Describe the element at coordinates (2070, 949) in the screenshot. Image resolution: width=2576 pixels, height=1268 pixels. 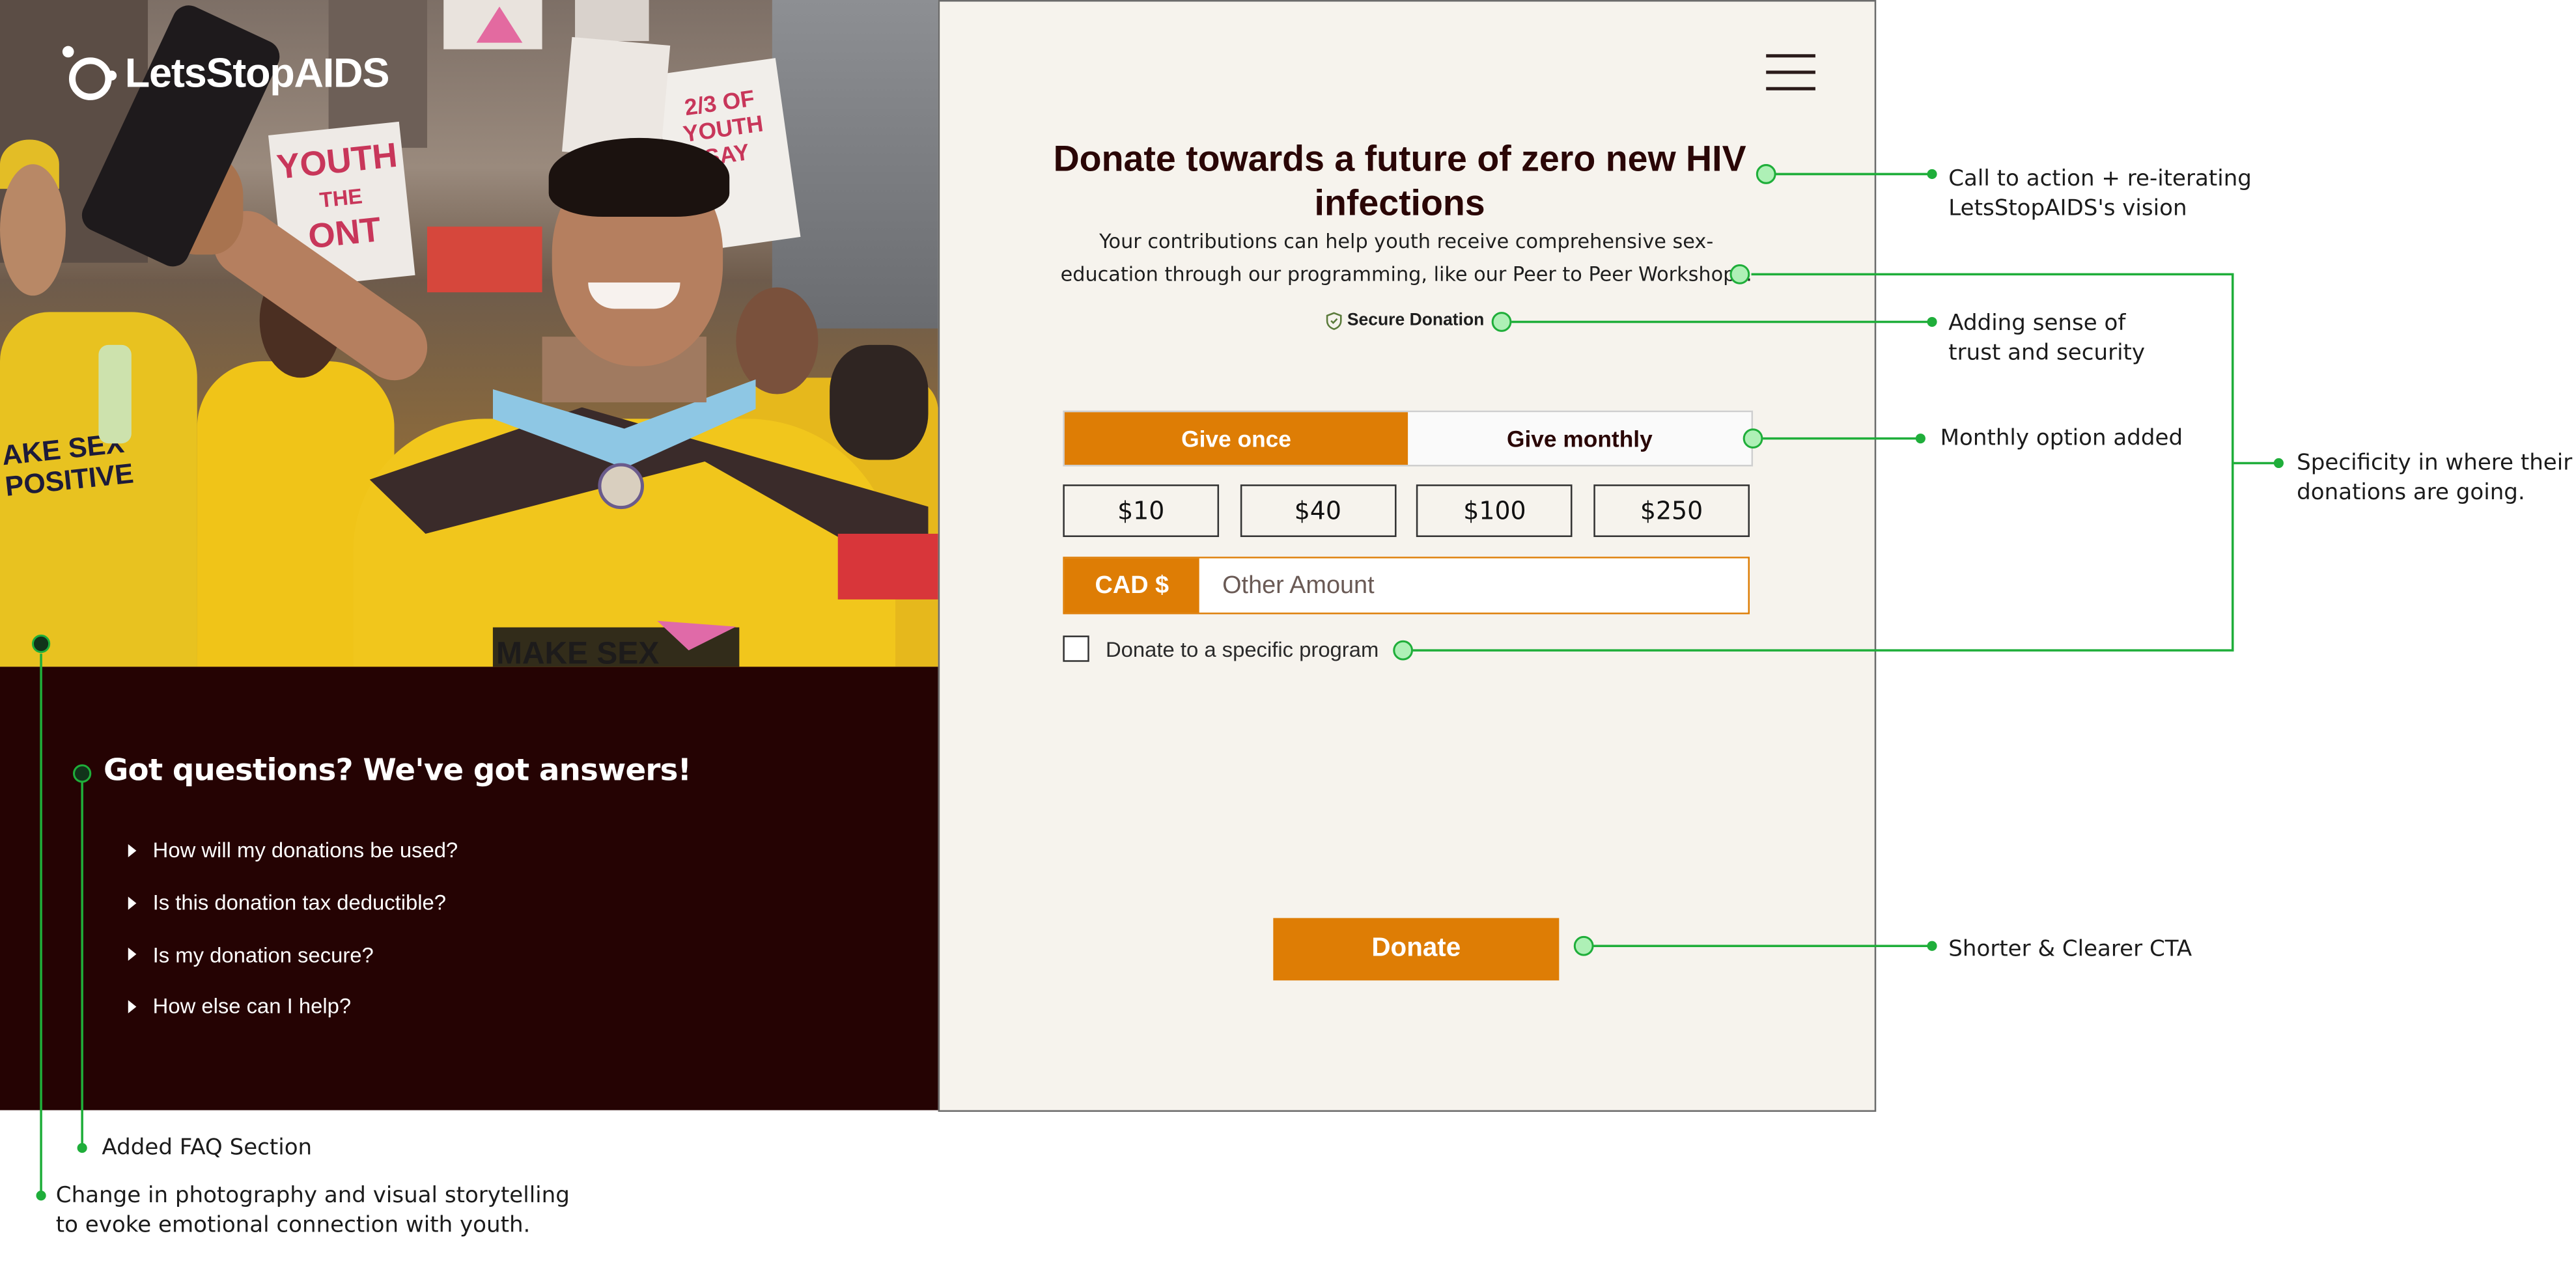
I see `annotation-shorter-cta: Shorter & Clearer CTA` at that location.